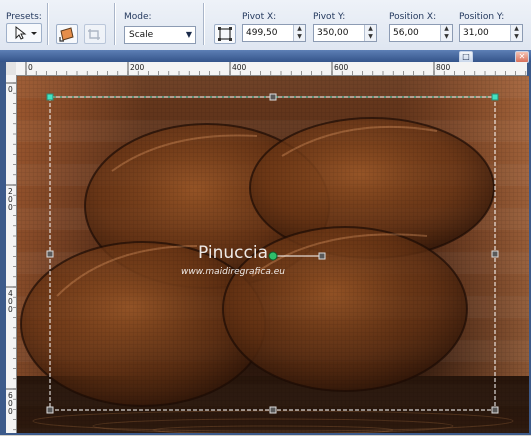  Describe the element at coordinates (50, 410) in the screenshot. I see `handle-bottom-left` at that location.